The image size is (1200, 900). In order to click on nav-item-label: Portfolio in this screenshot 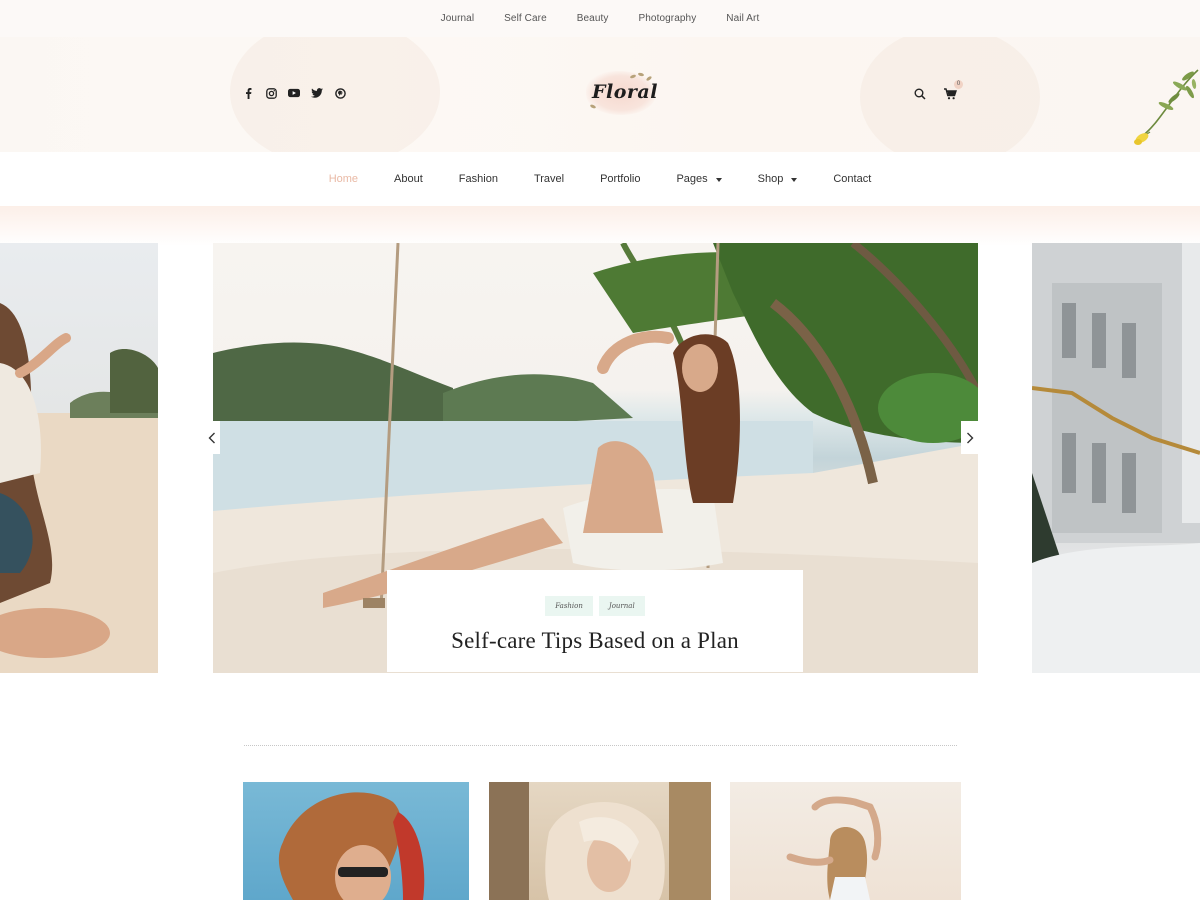, I will do `click(620, 179)`.